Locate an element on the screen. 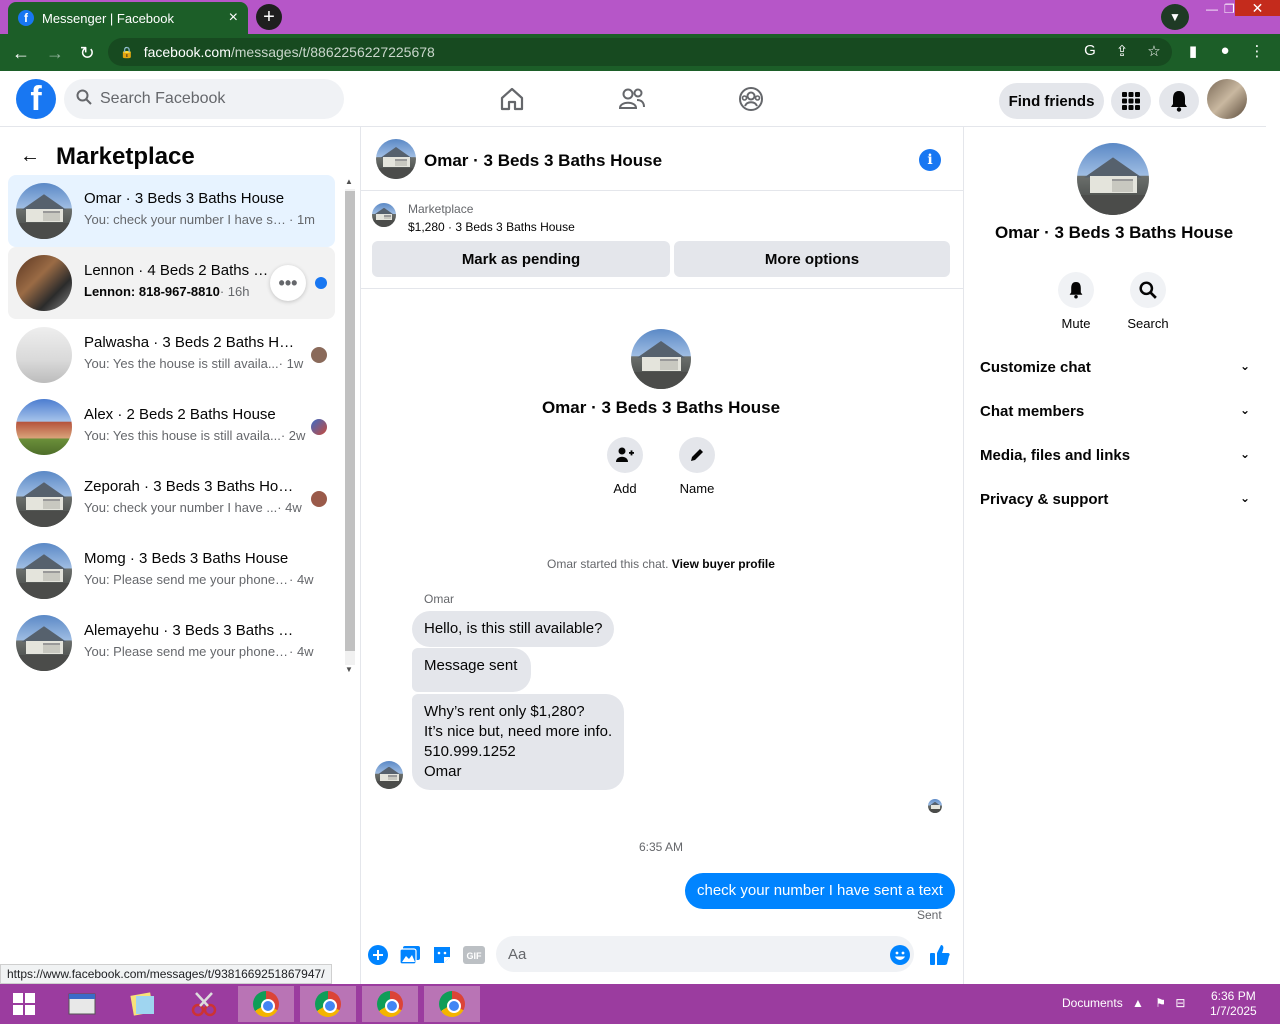 The width and height of the screenshot is (1280, 1024). share-icon: ⇪ is located at coordinates (1122, 51).